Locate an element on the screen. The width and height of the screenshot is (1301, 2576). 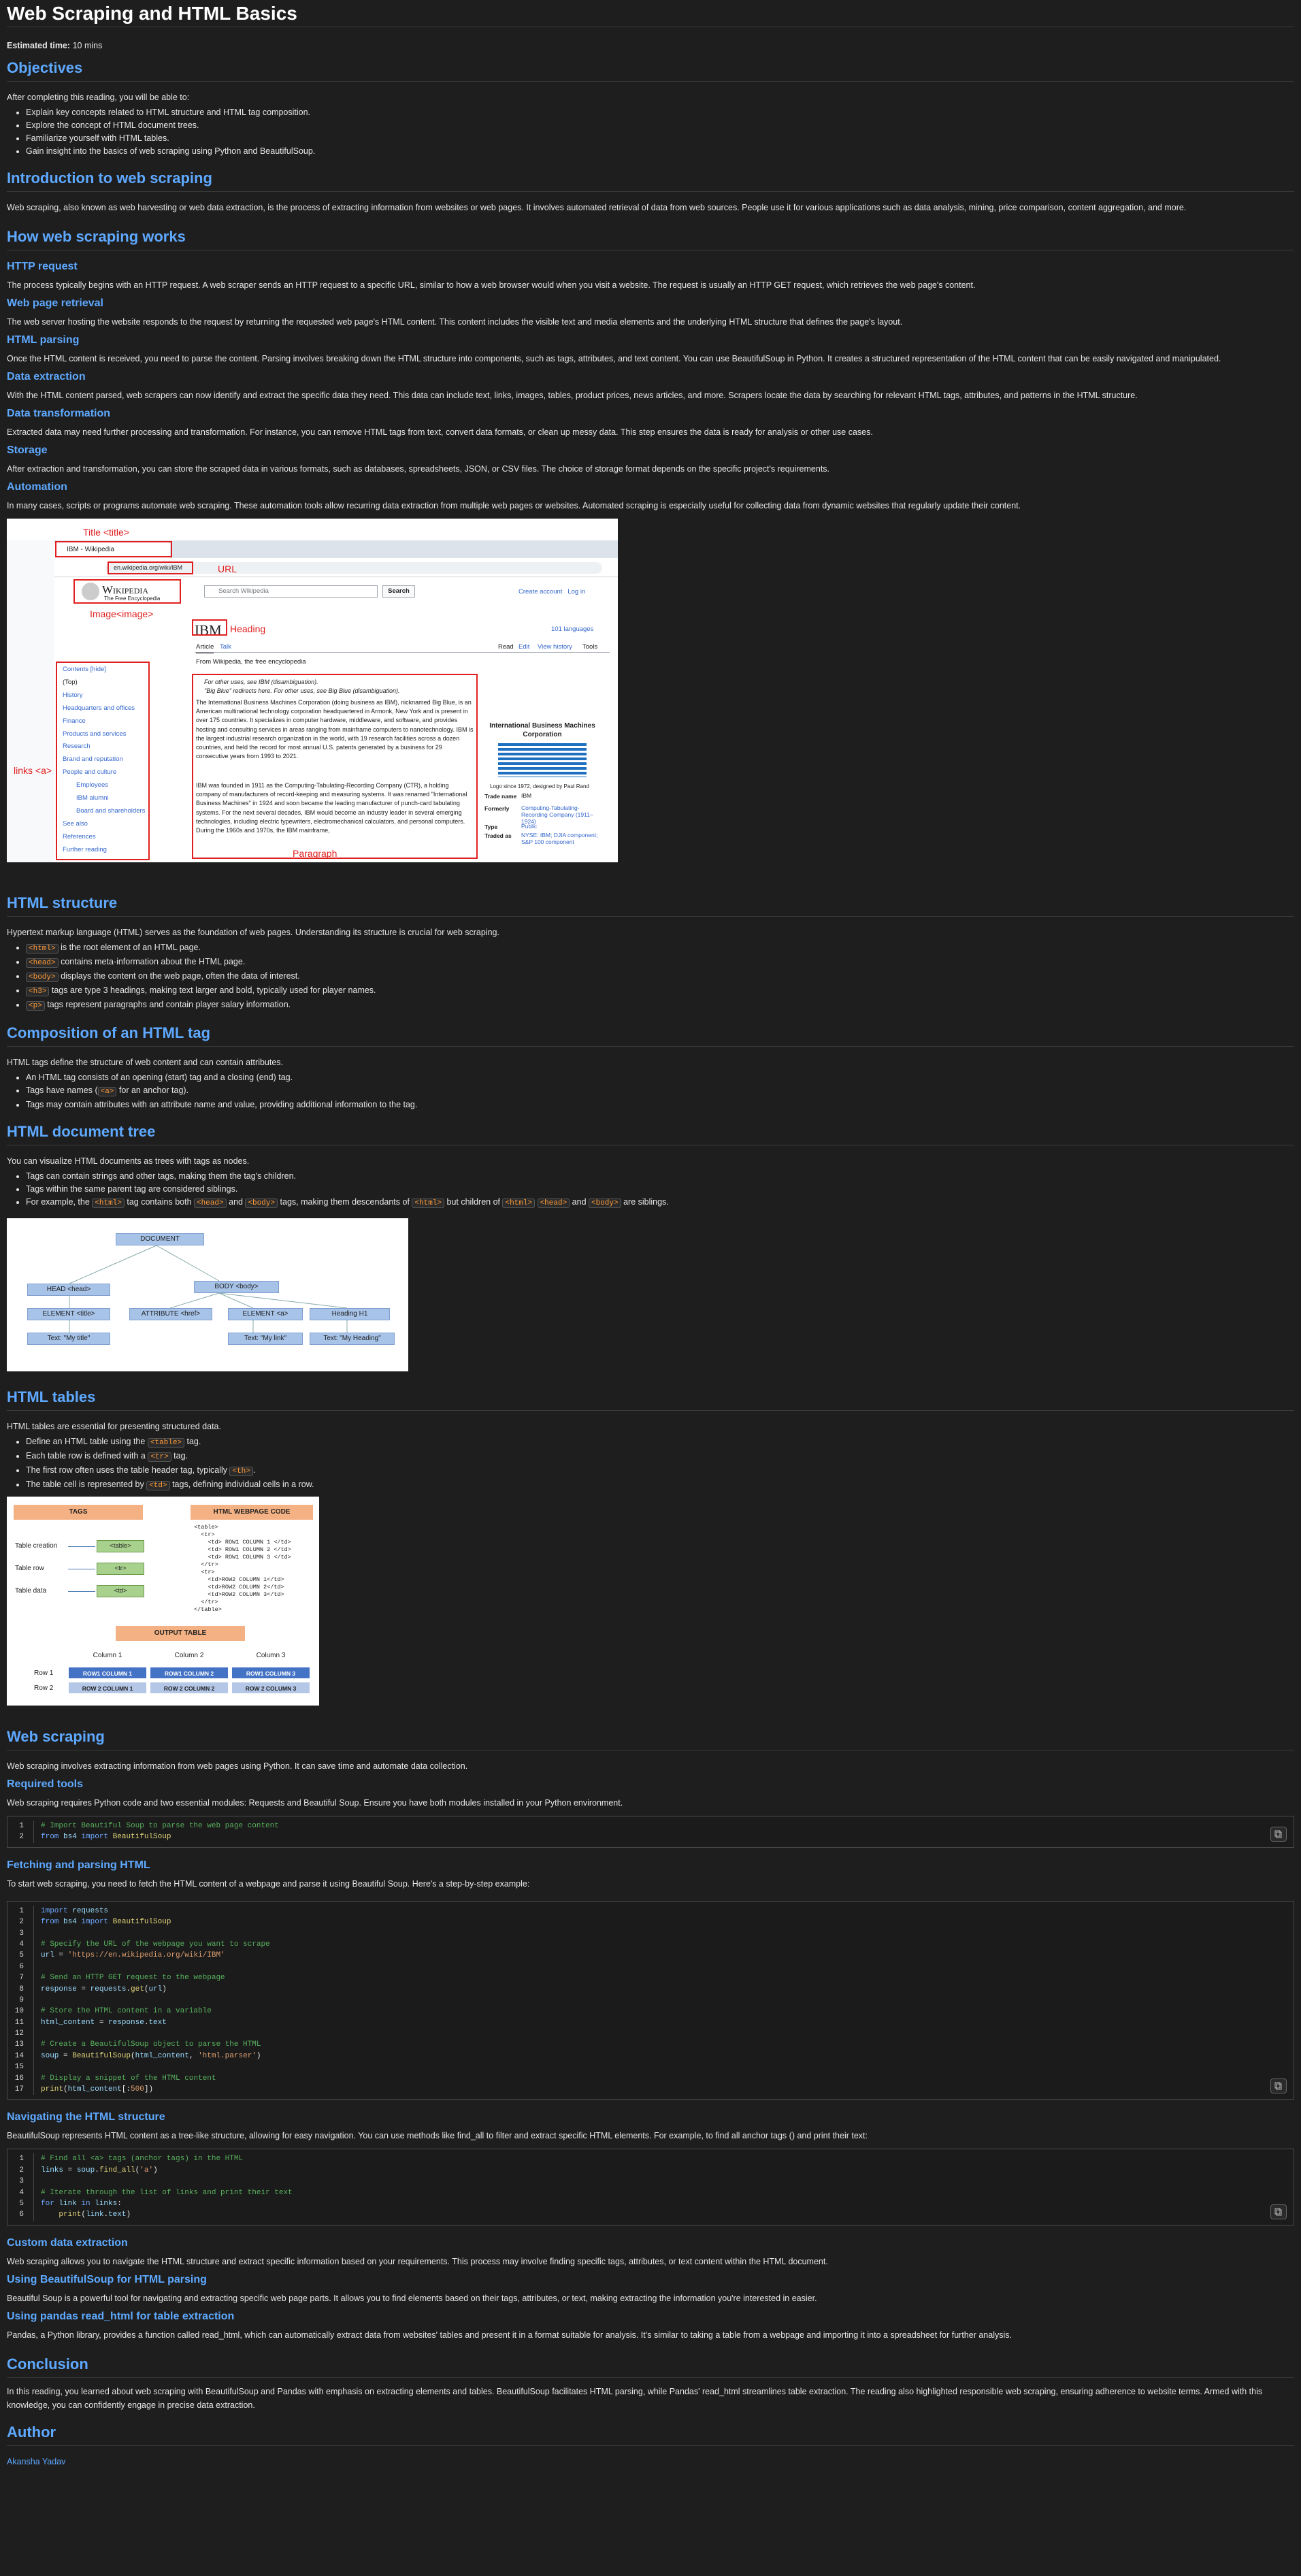
account-links: Create account Log in is located at coordinates (551, 592).